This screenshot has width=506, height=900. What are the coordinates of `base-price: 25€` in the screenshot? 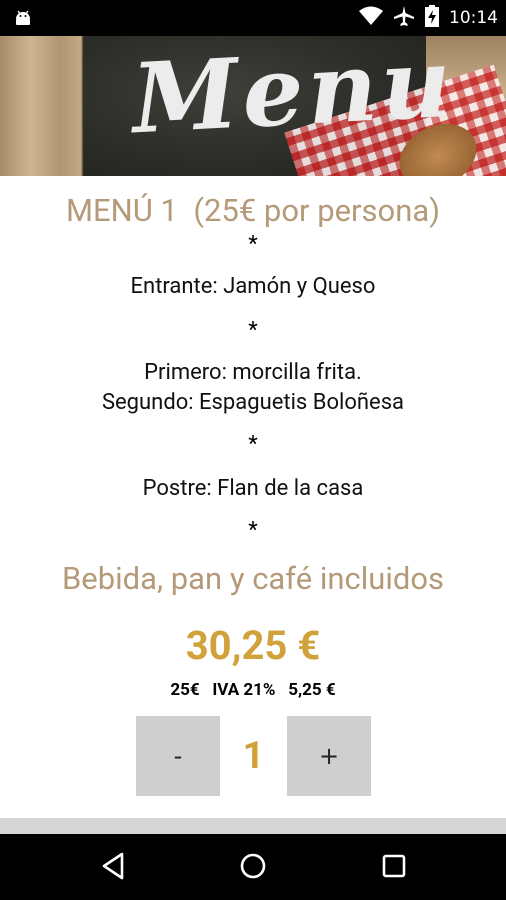 It's located at (185, 690).